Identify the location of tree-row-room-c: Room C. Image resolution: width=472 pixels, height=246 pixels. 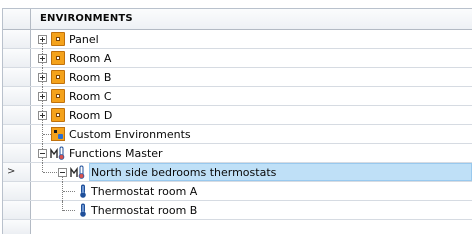
(237, 96).